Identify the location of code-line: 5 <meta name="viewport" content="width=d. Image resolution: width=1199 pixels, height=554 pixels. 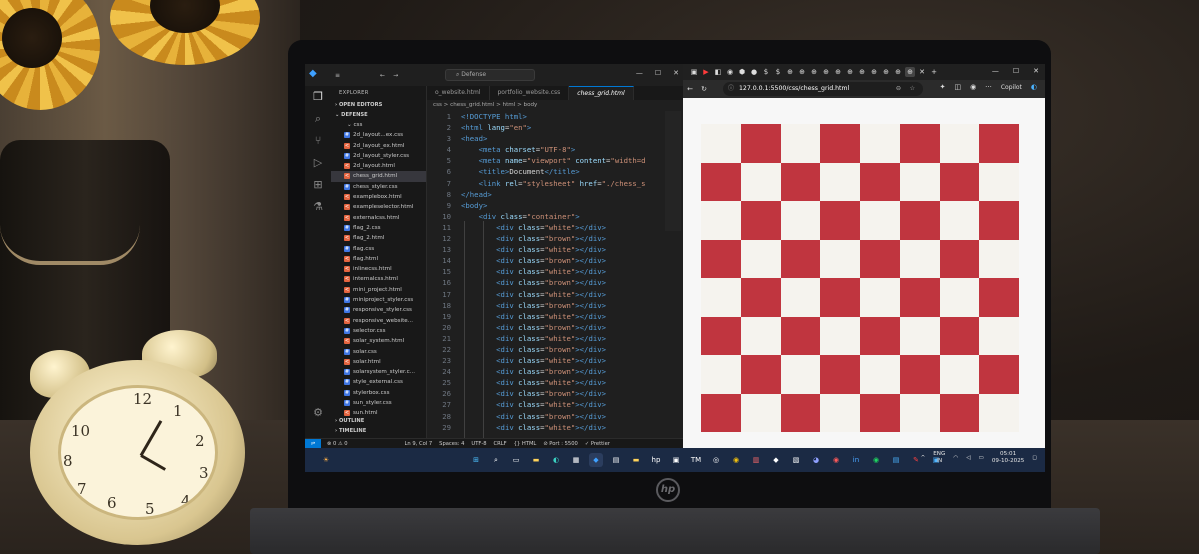
(555, 160).